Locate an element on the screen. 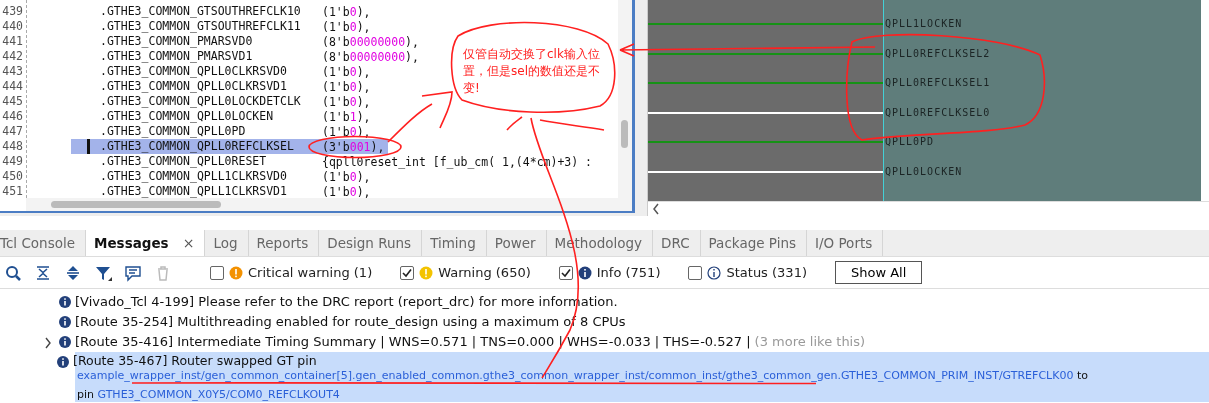  tab: Messages × is located at coordinates (146, 243).